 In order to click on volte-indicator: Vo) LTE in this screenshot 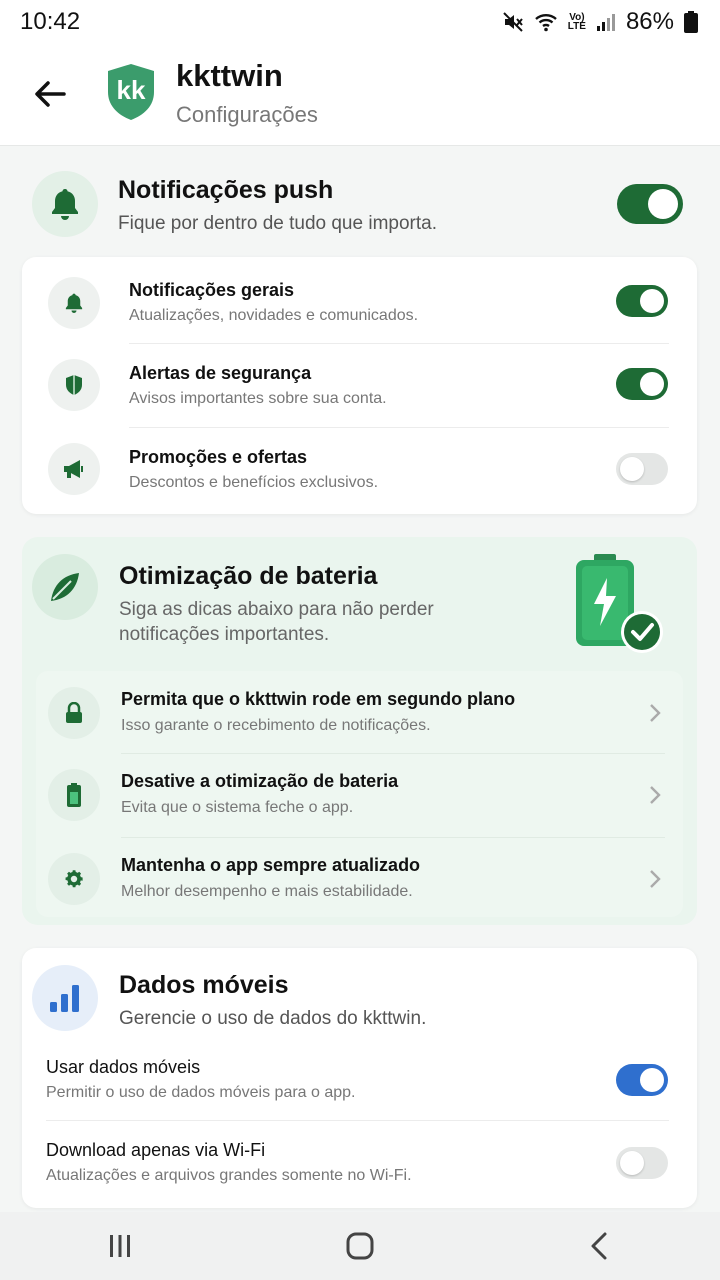, I will do `click(576, 22)`.